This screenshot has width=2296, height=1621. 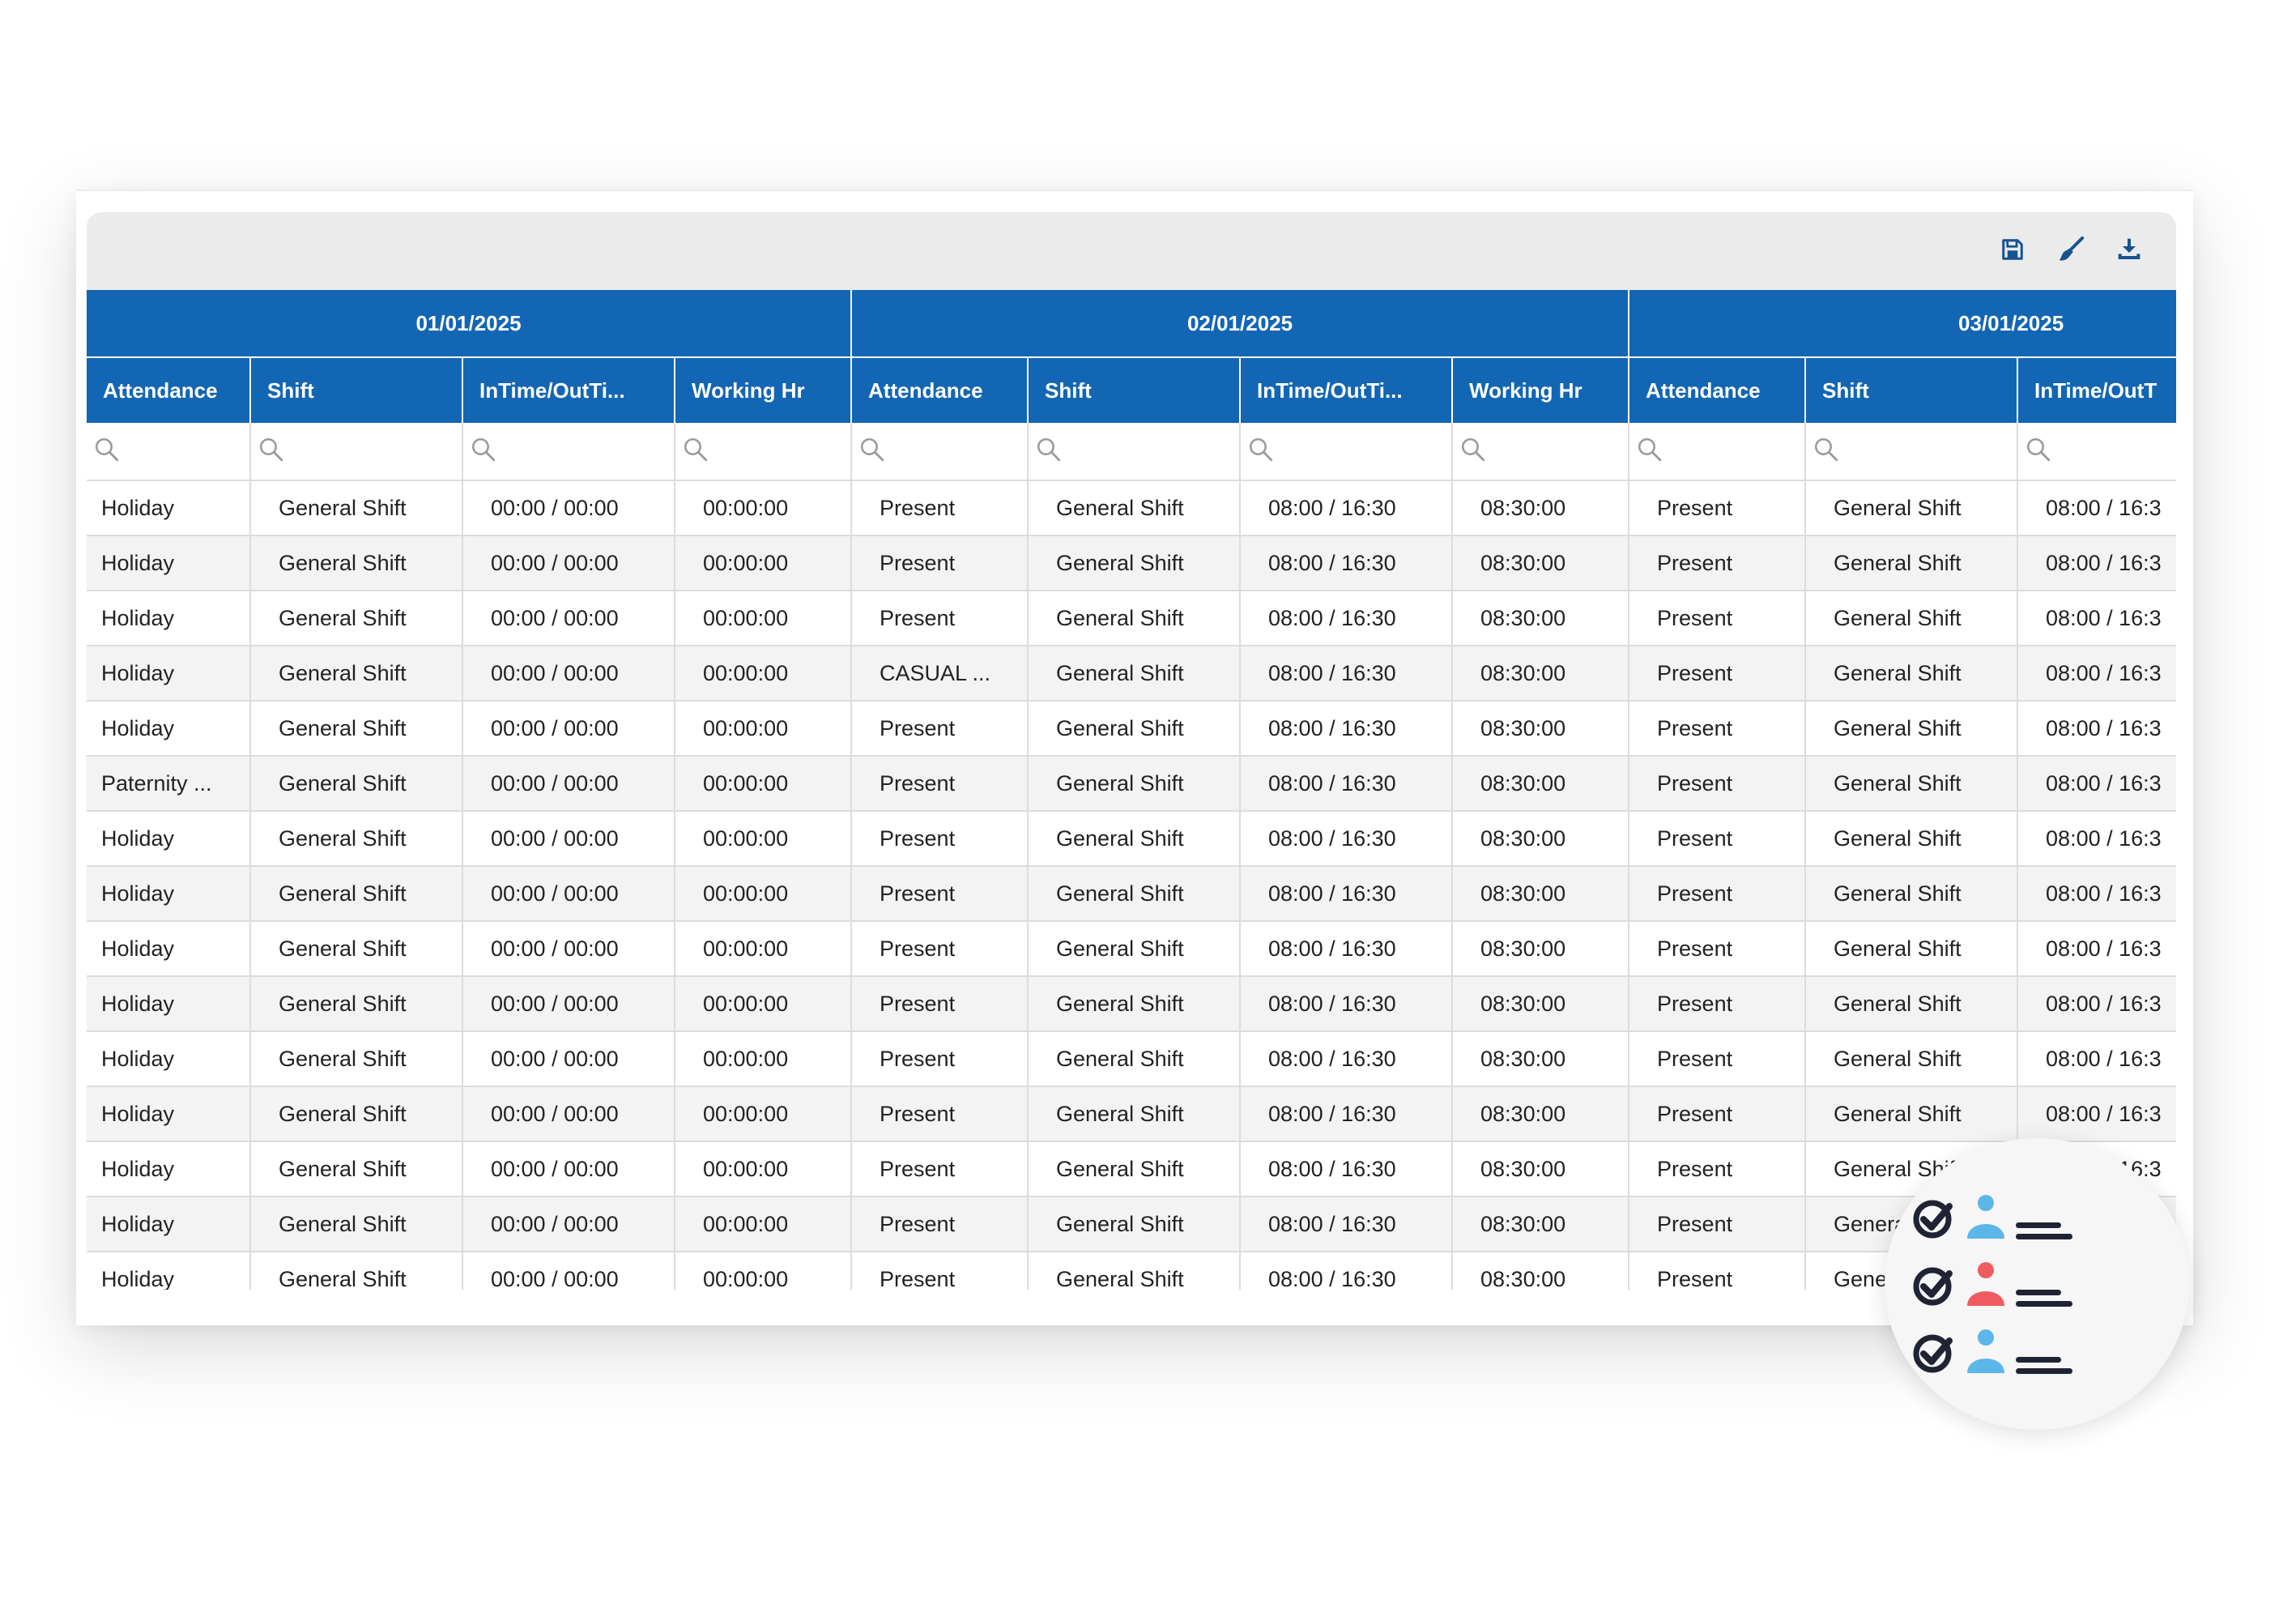 I want to click on save-button, so click(x=2013, y=249).